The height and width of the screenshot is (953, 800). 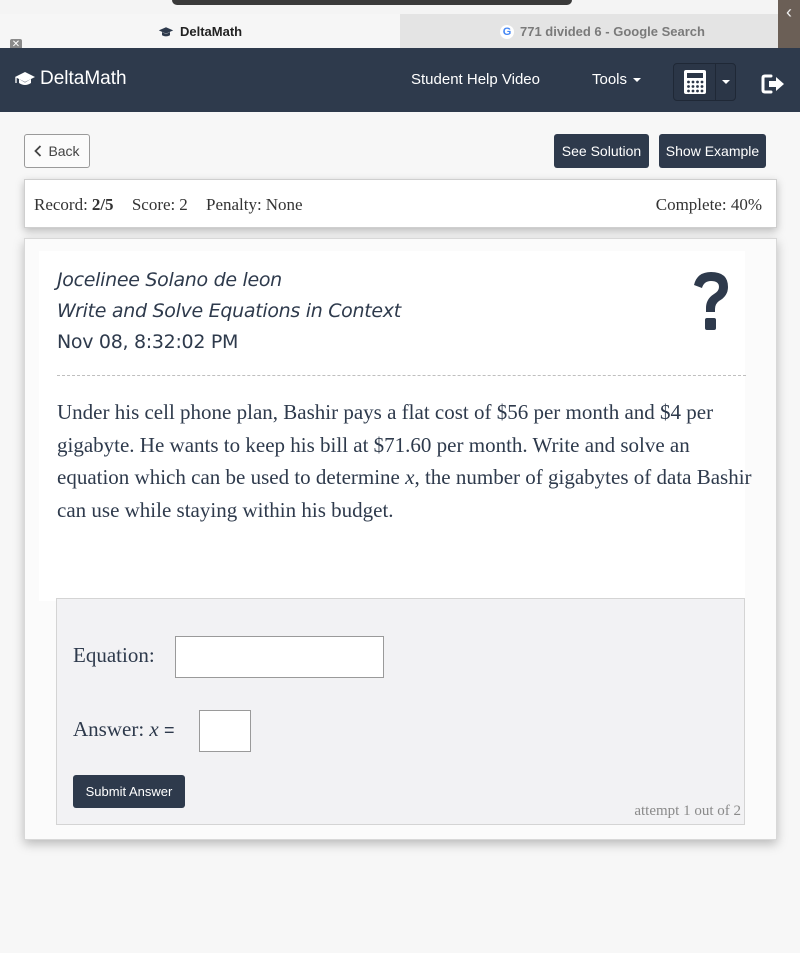 What do you see at coordinates (773, 84) in the screenshot?
I see `logout-icon` at bounding box center [773, 84].